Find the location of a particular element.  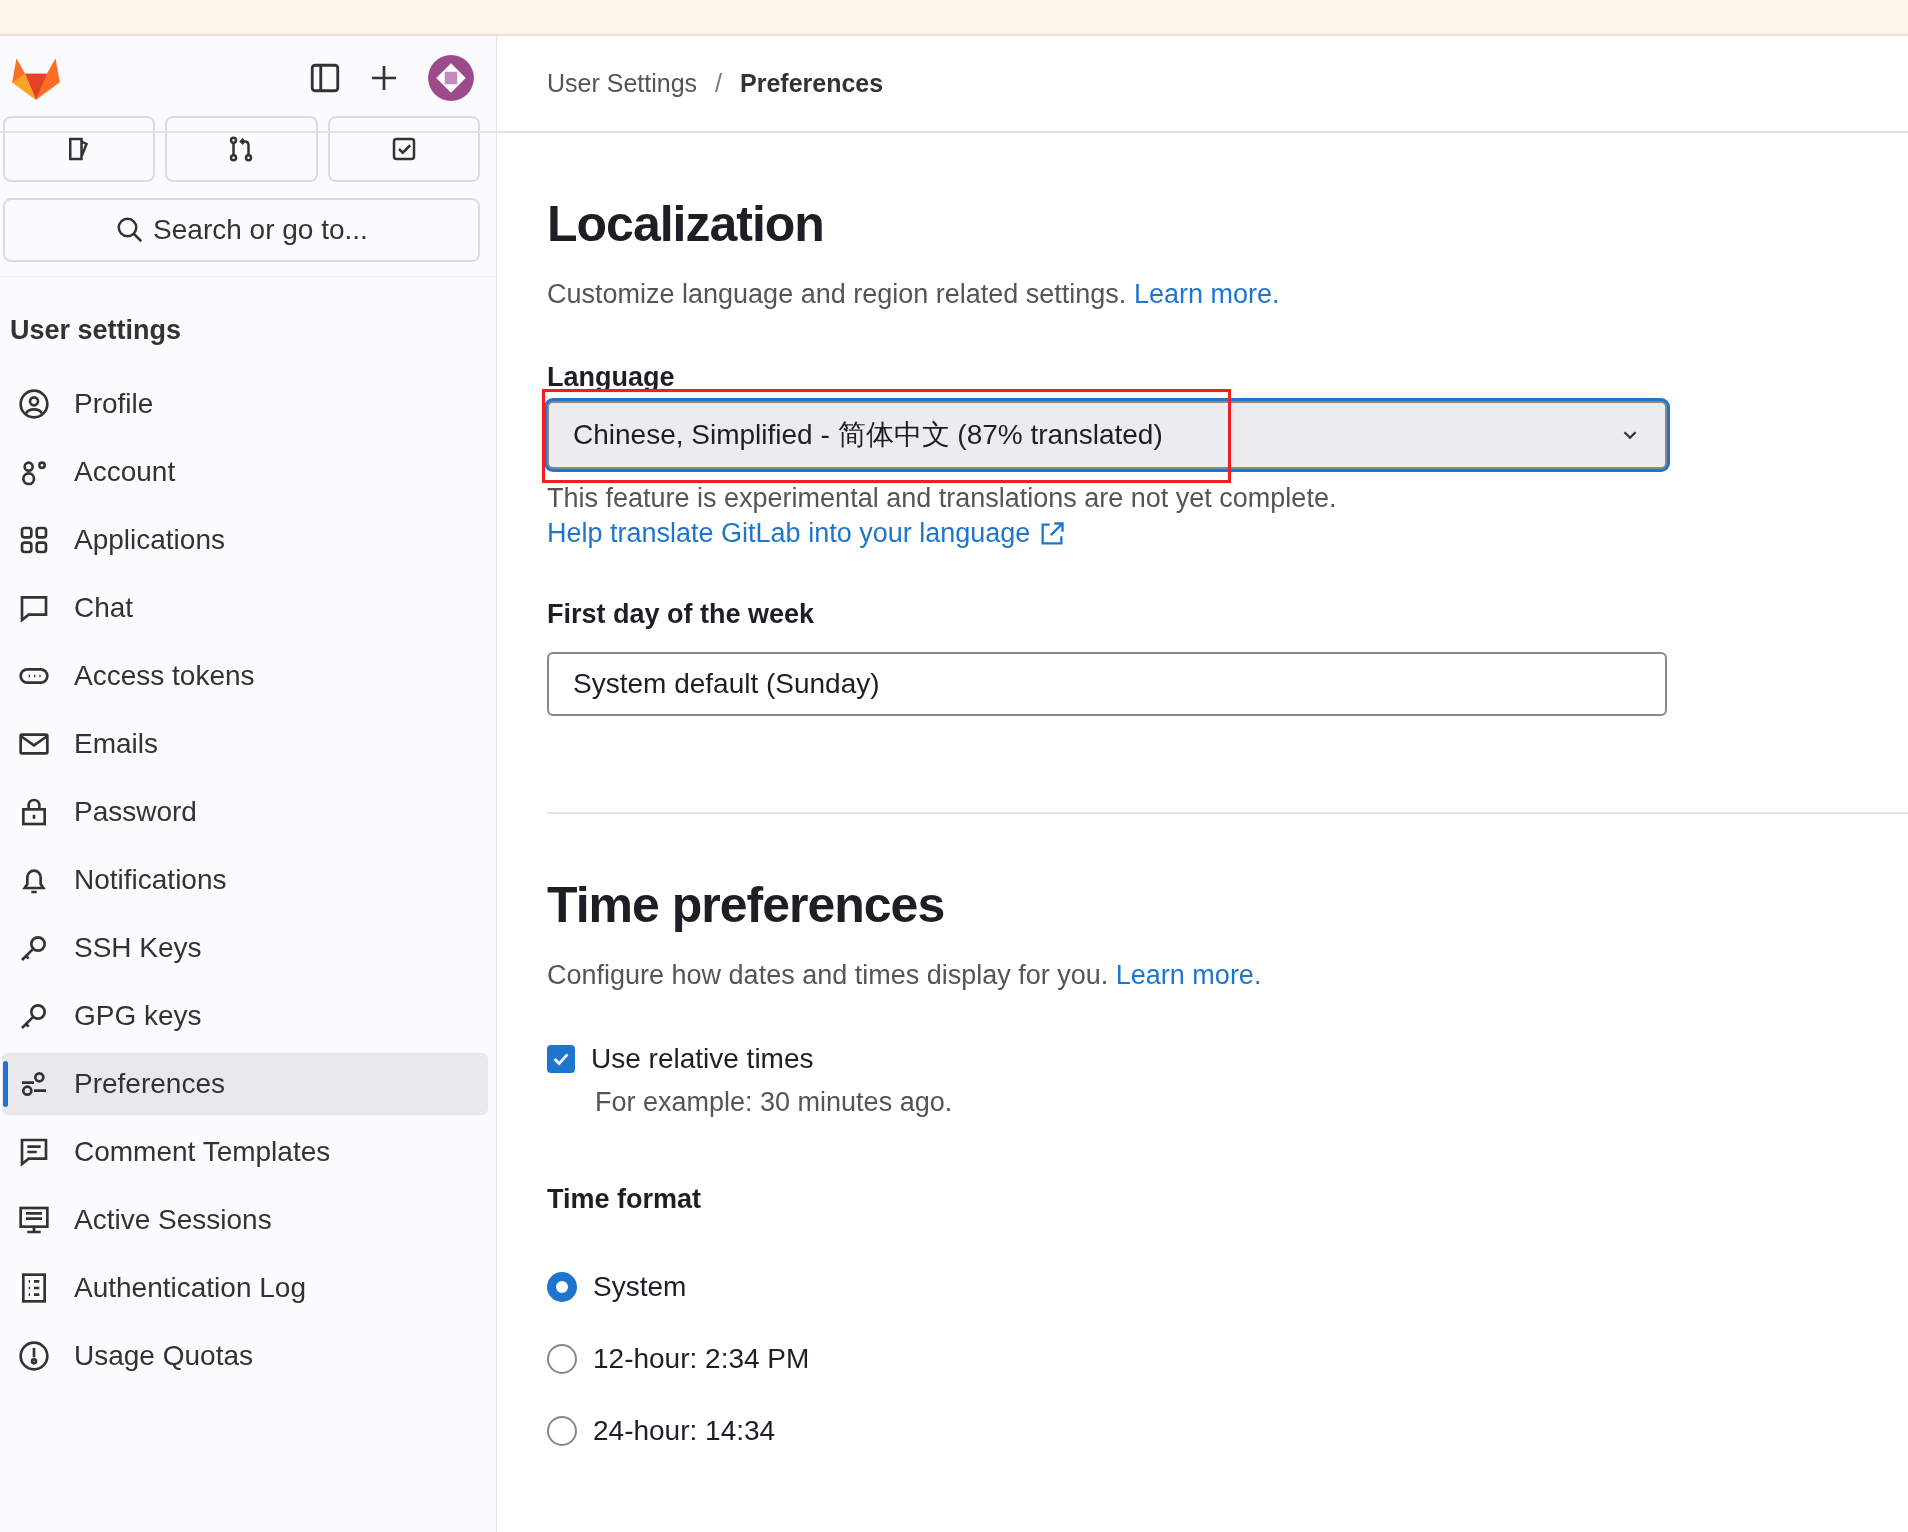

section-title: Time preferences is located at coordinates (746, 905).